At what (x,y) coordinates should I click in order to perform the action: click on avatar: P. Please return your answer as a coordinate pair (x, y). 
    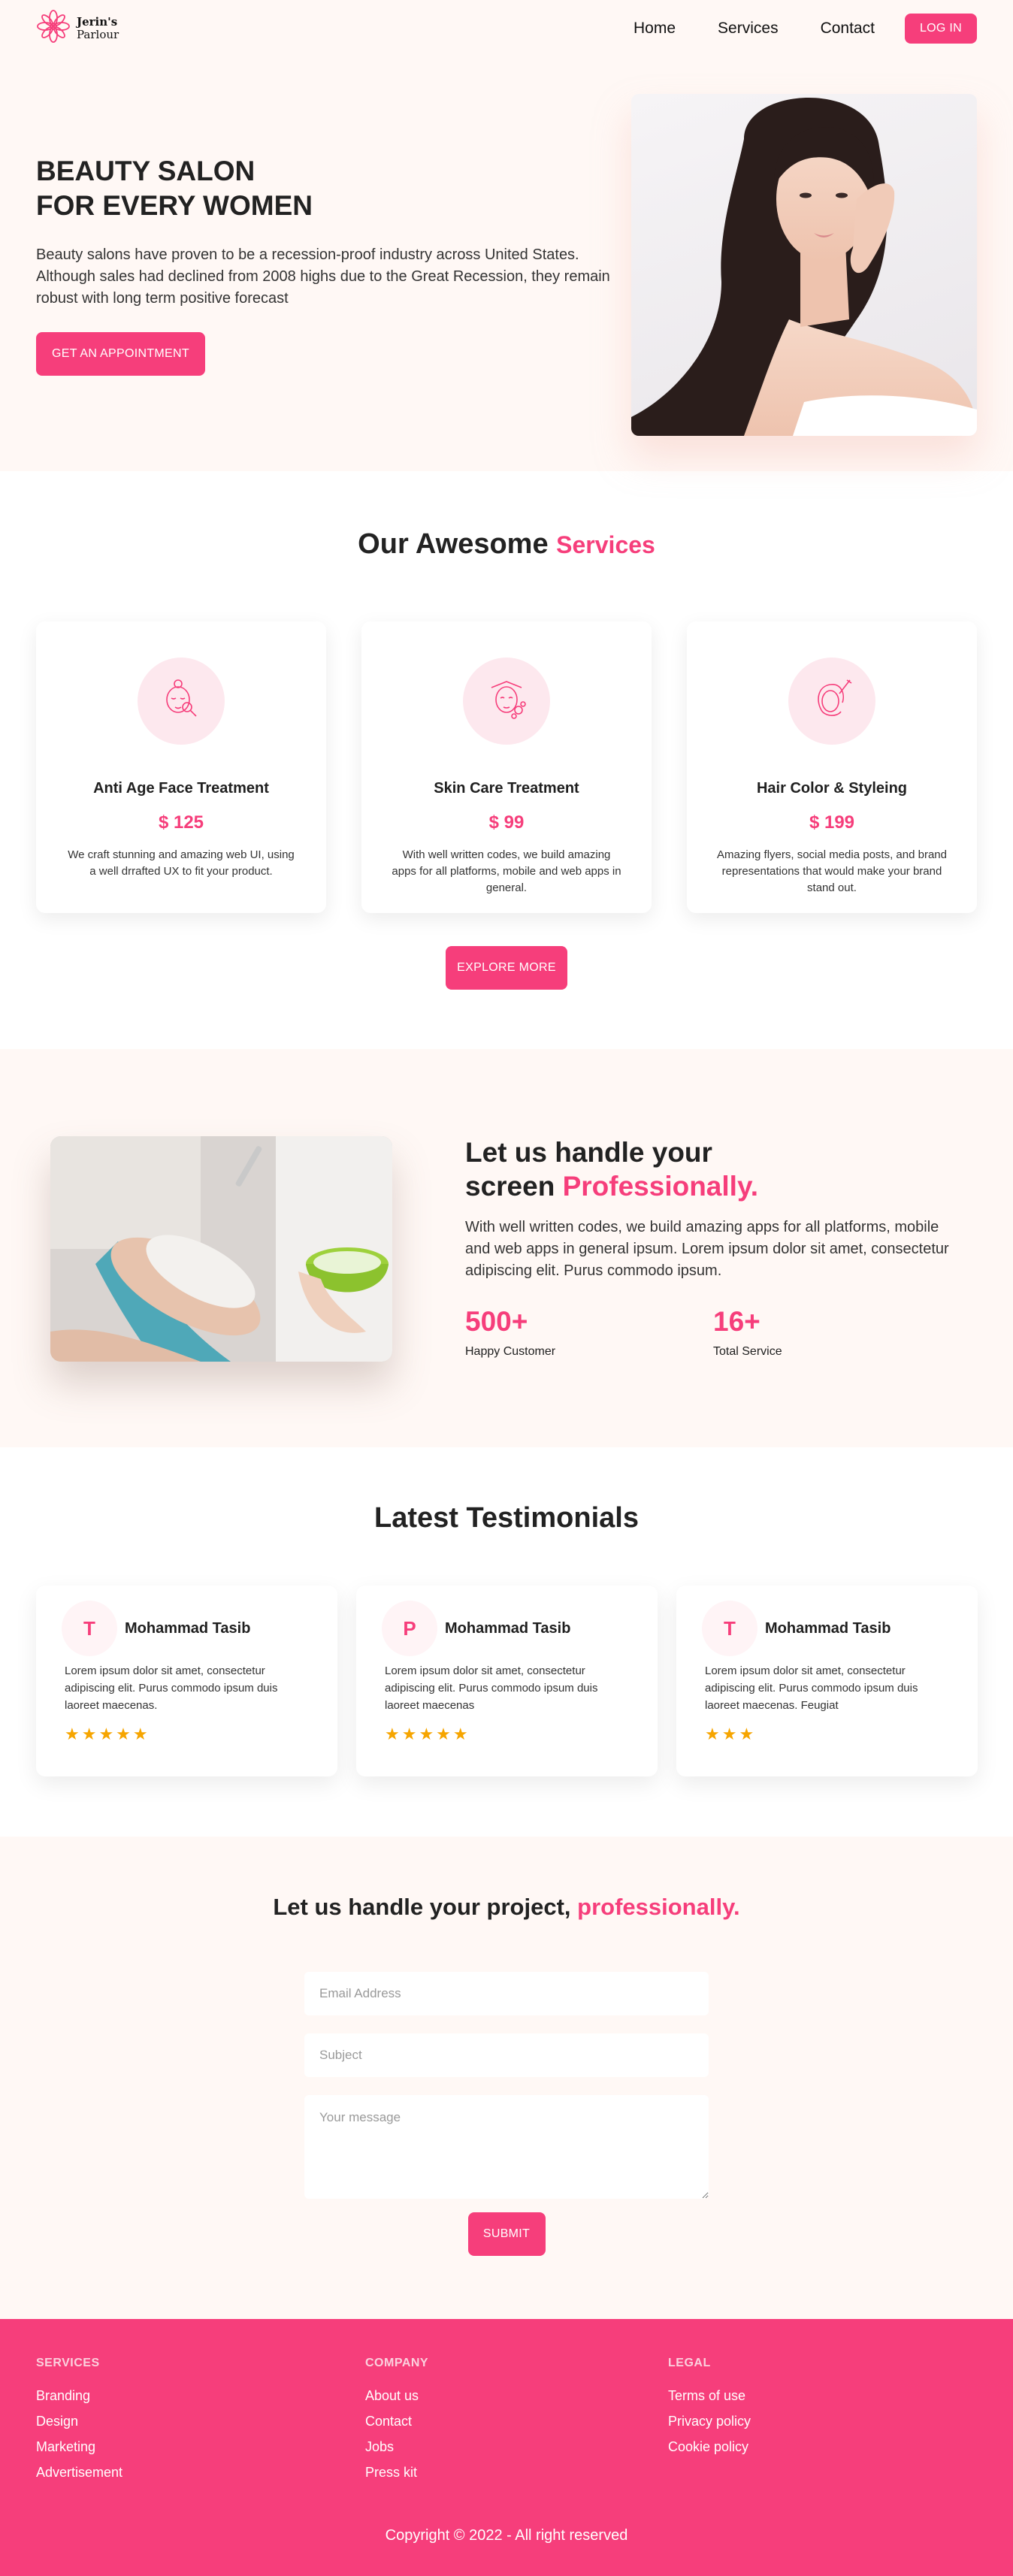
    Looking at the image, I should click on (410, 1629).